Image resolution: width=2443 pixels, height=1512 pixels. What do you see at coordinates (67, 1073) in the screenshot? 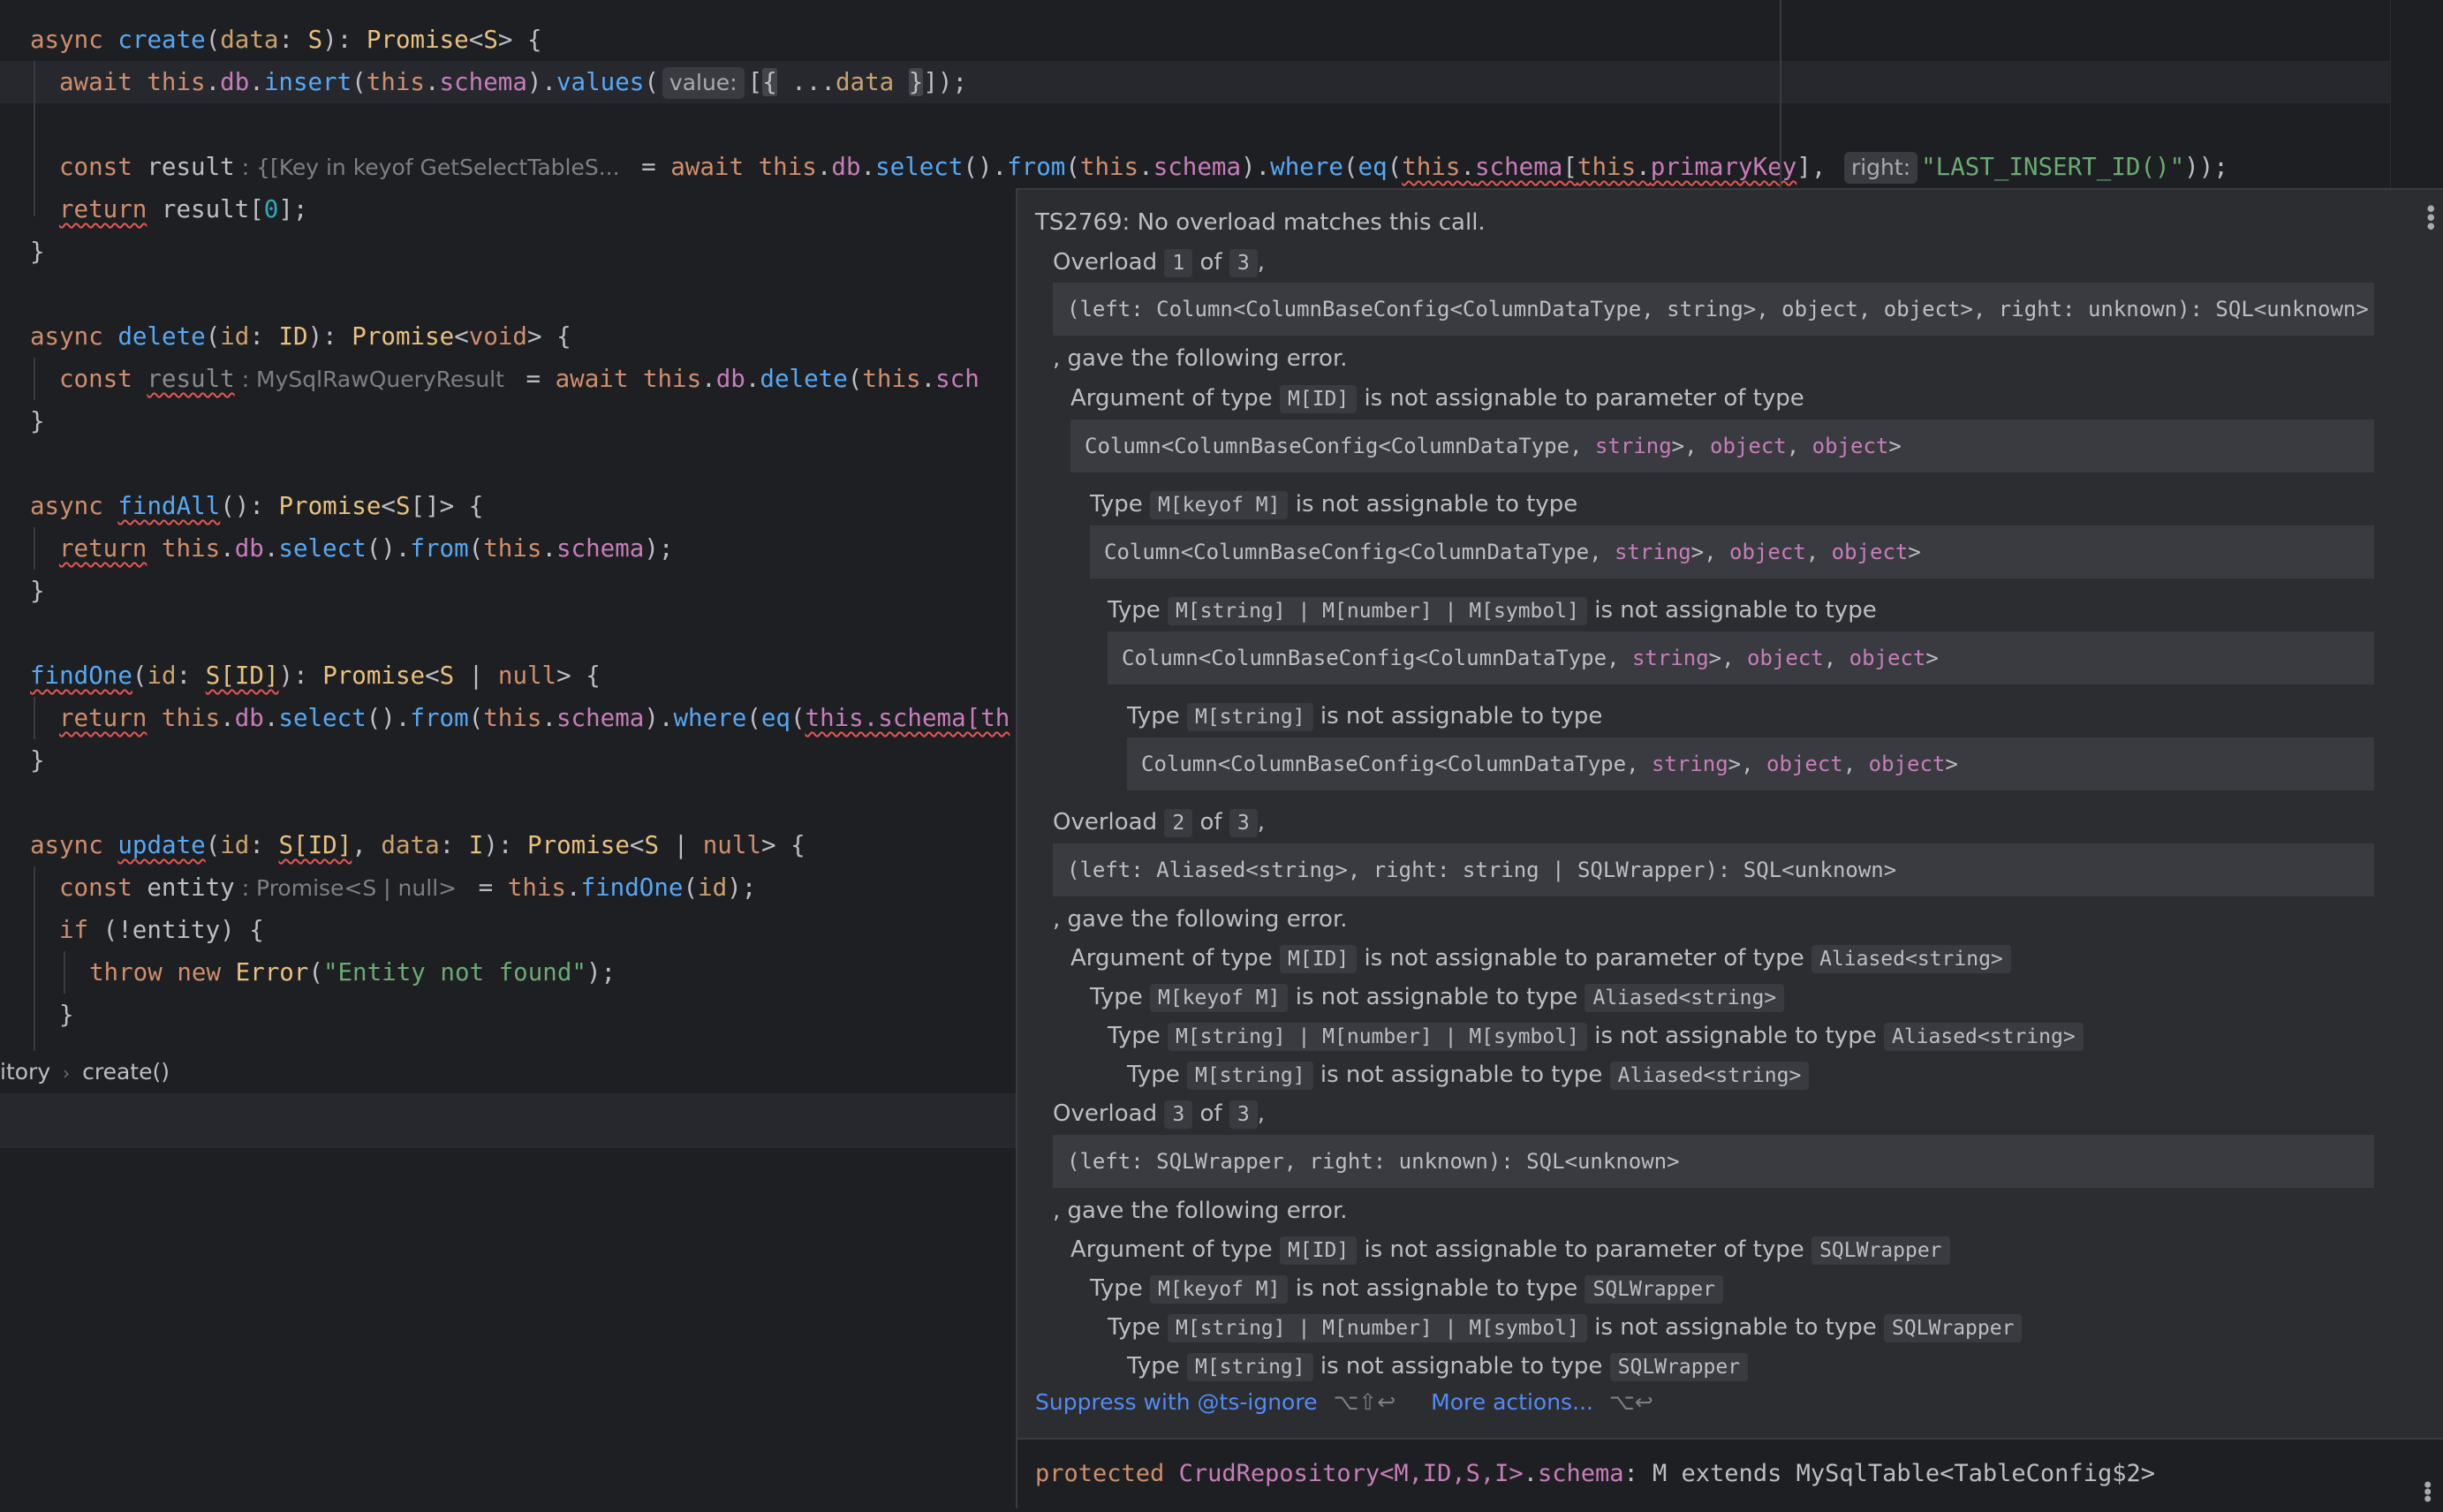
I see `chevron-right-icon: ›` at bounding box center [67, 1073].